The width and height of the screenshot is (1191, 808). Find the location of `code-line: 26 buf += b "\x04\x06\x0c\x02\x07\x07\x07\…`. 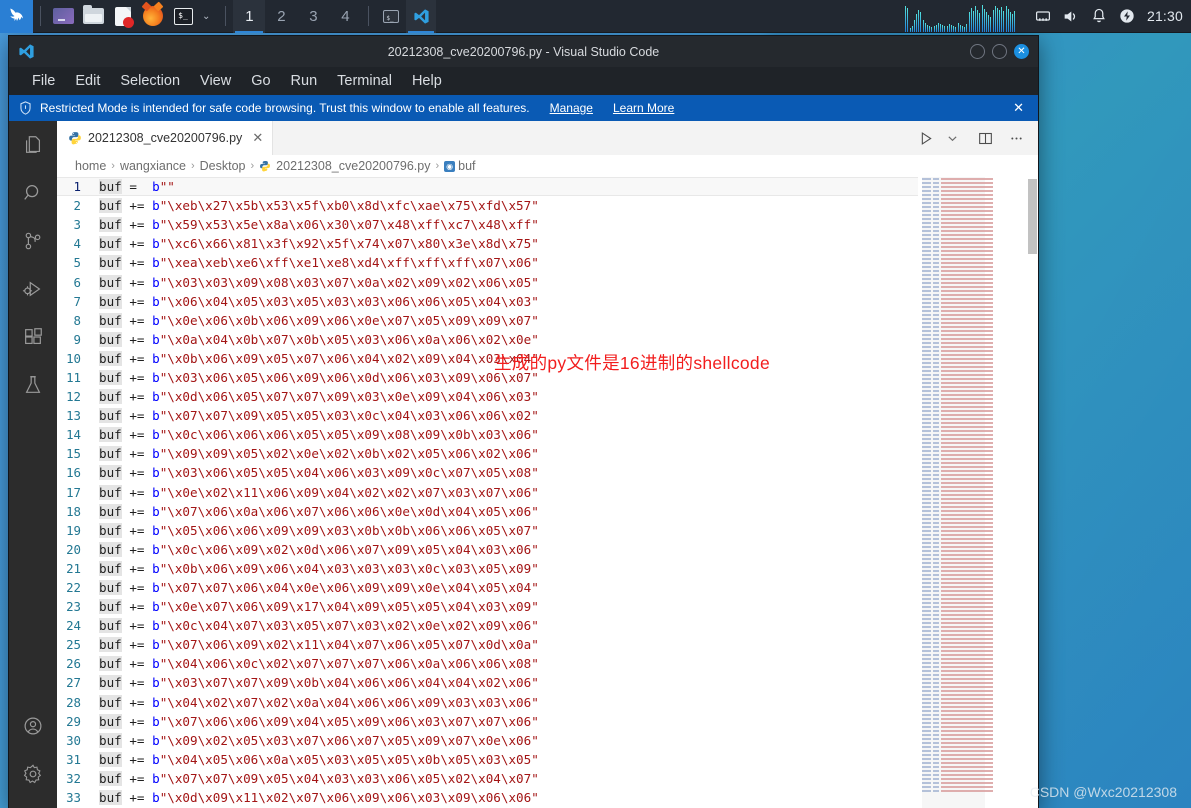

code-line: 26 buf += b "\x04\x06\x0c\x02\x07\x07\x07\… is located at coordinates (487, 663).